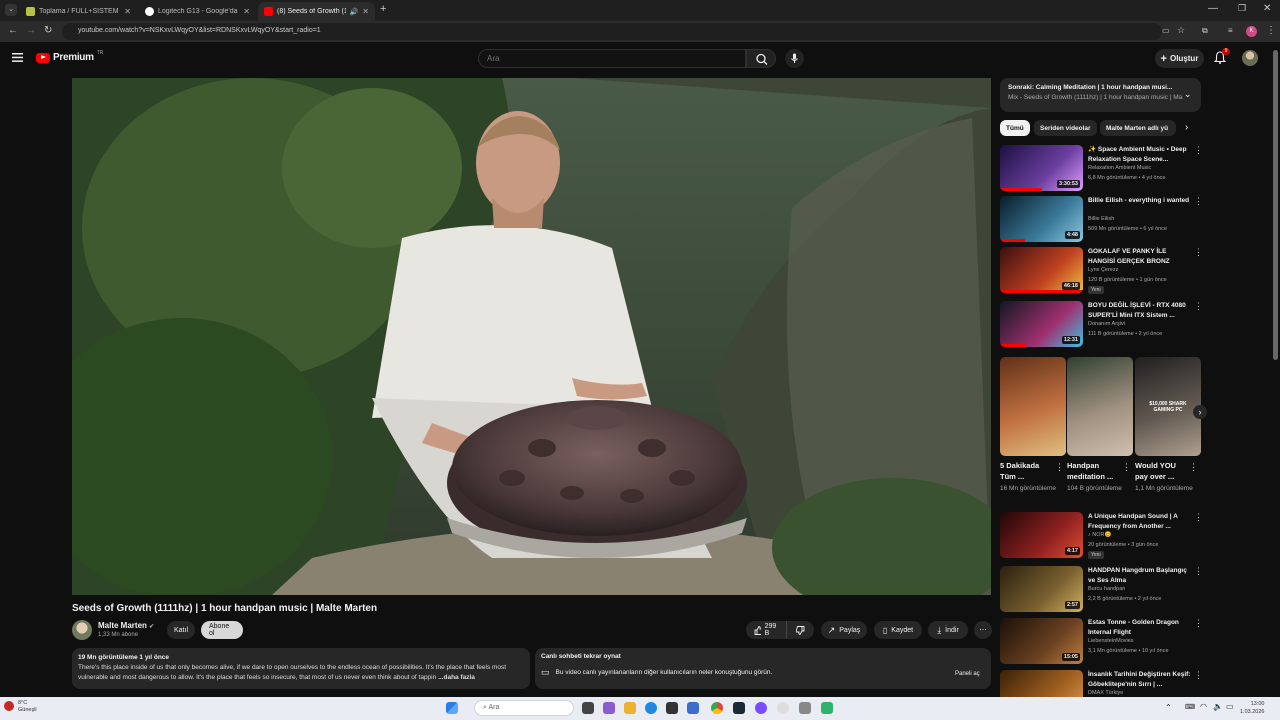 The image size is (1280, 720). I want to click on recommended-video-channel: ♪ NOR😊, so click(1099, 535).